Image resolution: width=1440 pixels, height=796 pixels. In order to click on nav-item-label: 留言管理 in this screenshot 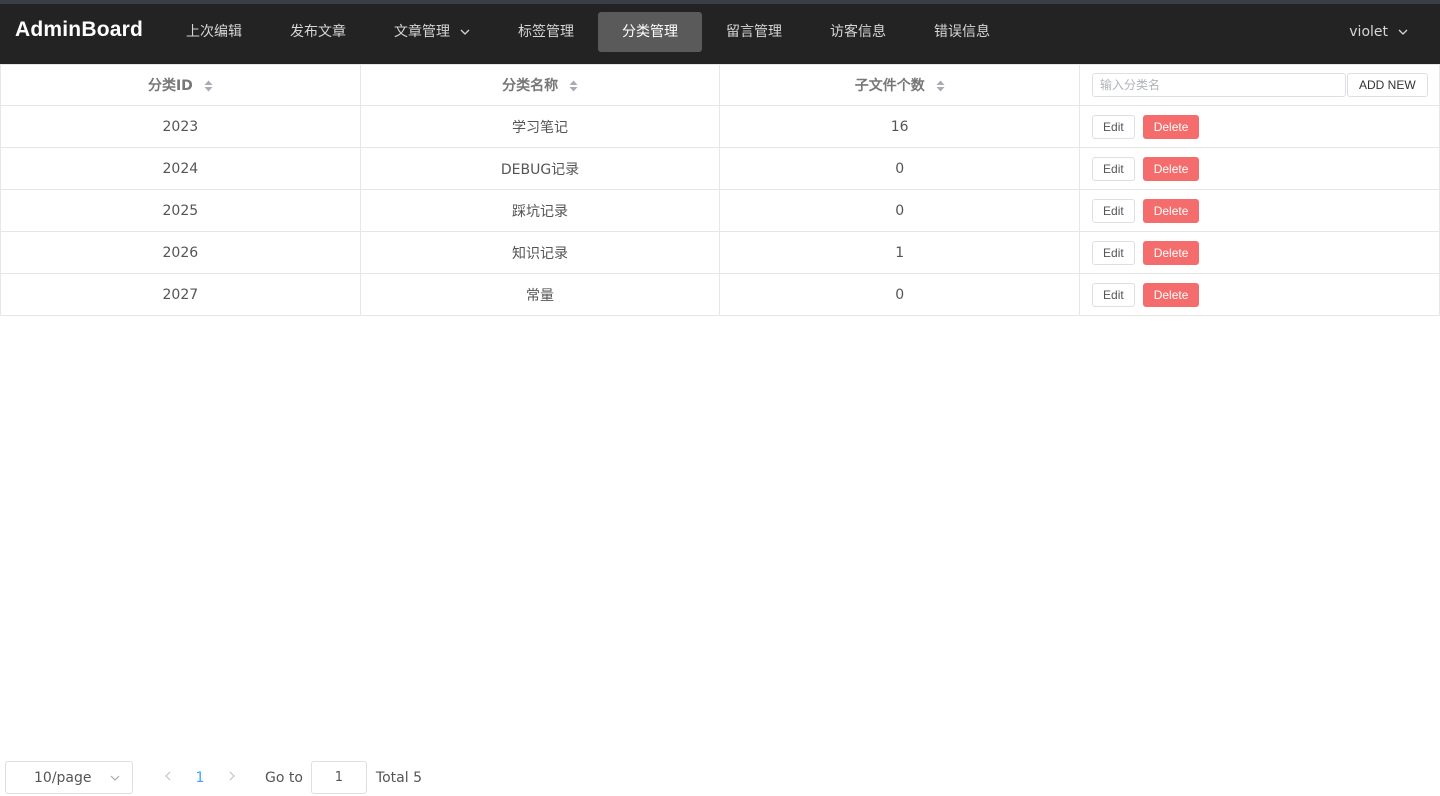, I will do `click(754, 32)`.